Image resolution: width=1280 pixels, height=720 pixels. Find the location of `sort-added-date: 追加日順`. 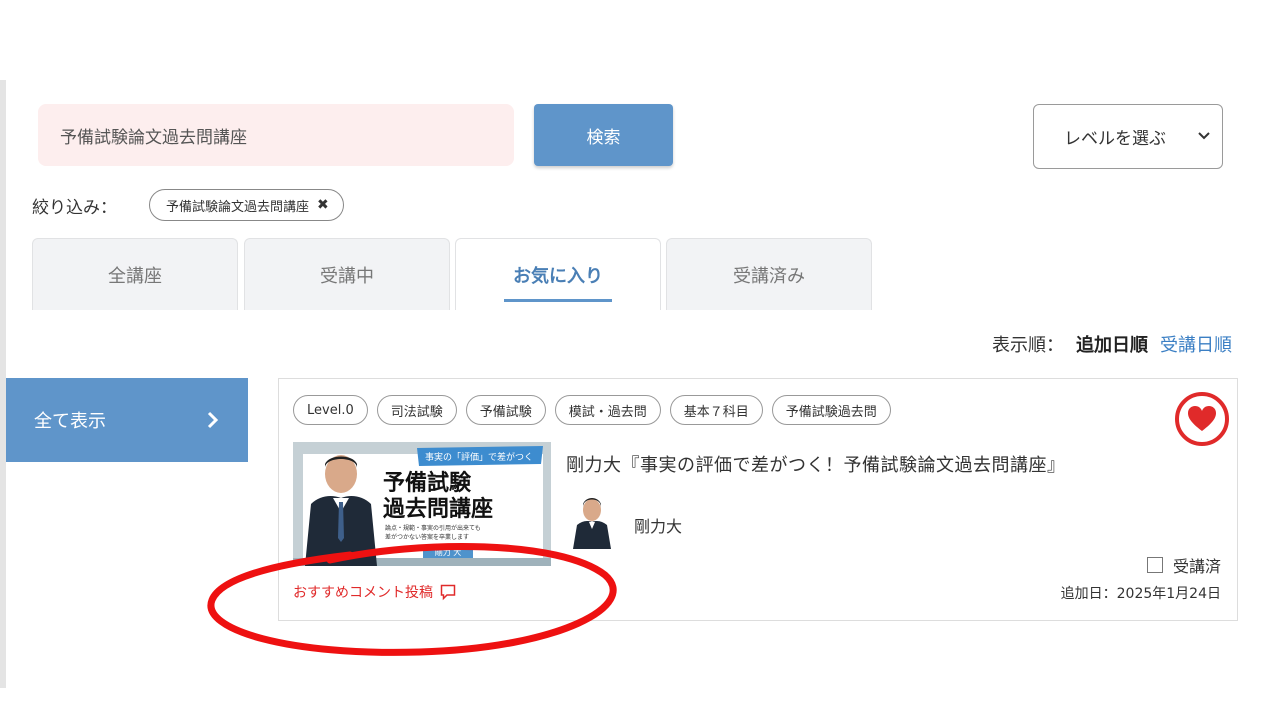

sort-added-date: 追加日順 is located at coordinates (1112, 344).